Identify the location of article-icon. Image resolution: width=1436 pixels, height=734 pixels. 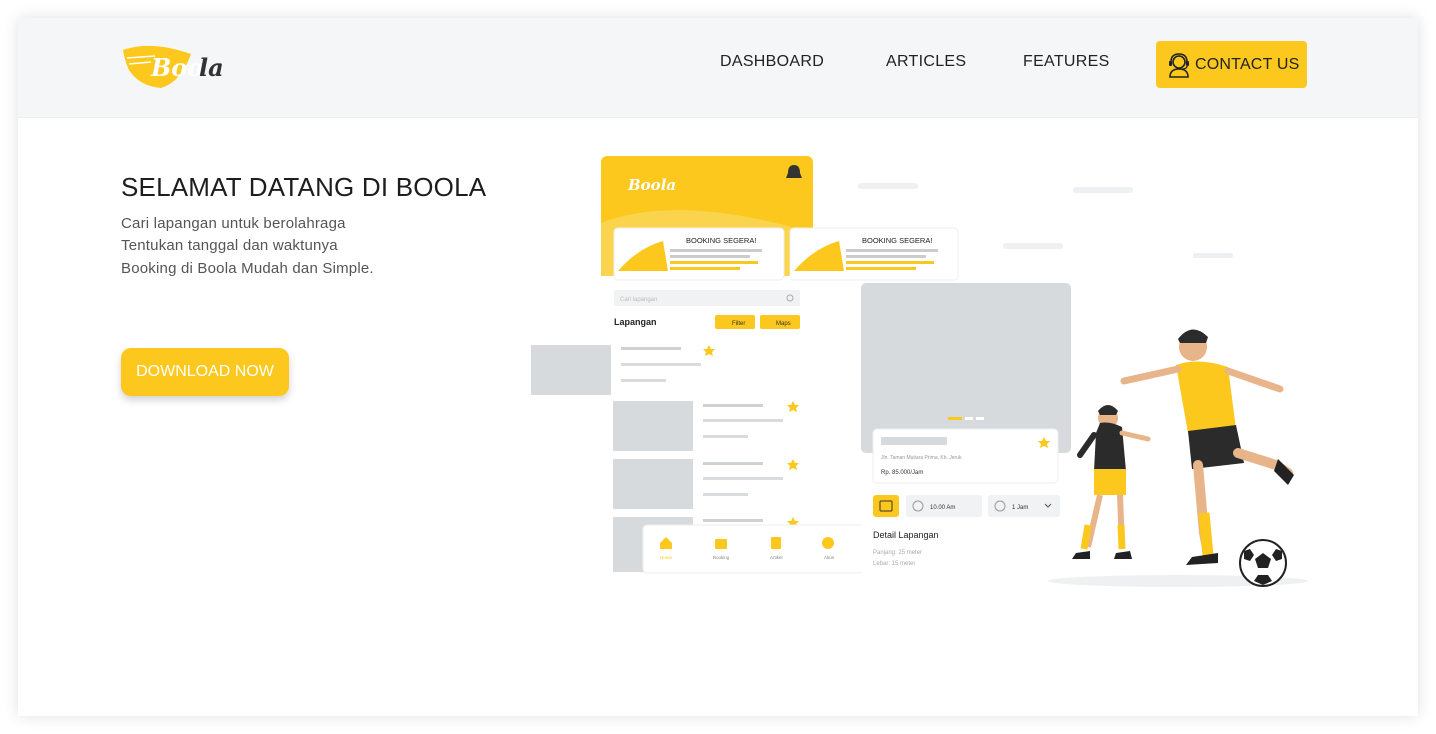
(776, 543).